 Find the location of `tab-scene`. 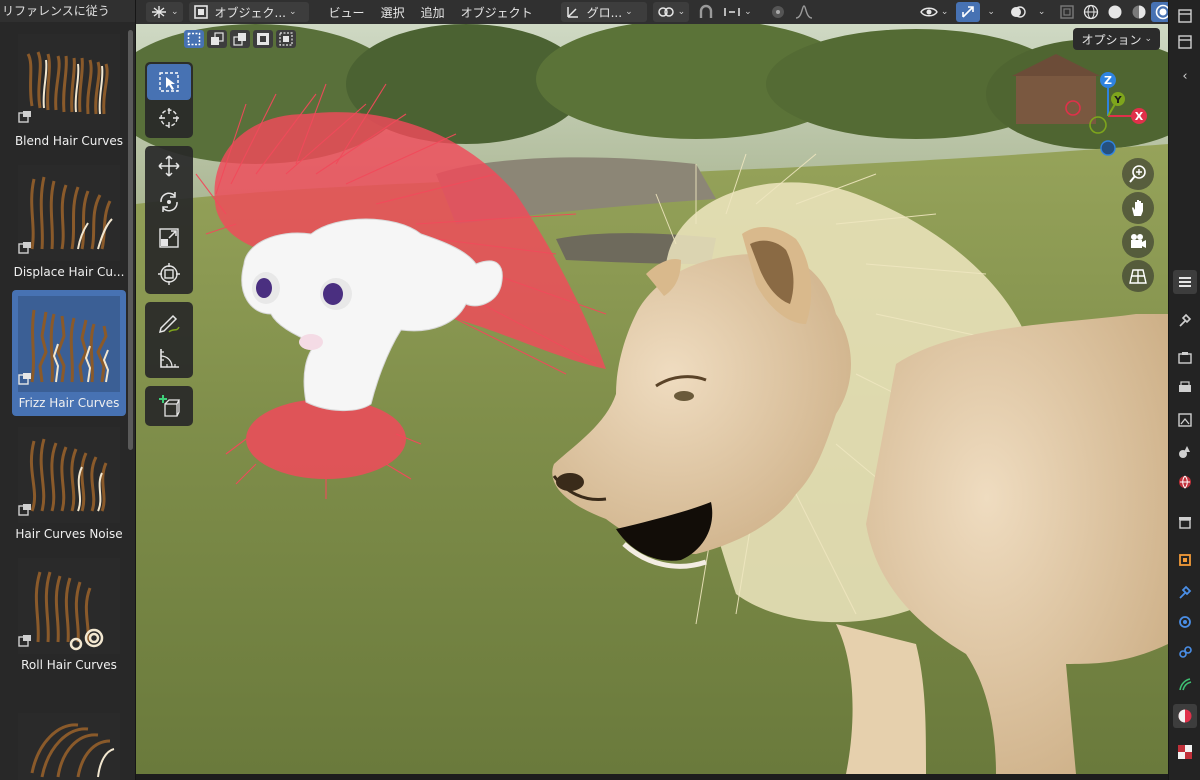

tab-scene is located at coordinates (1185, 452).